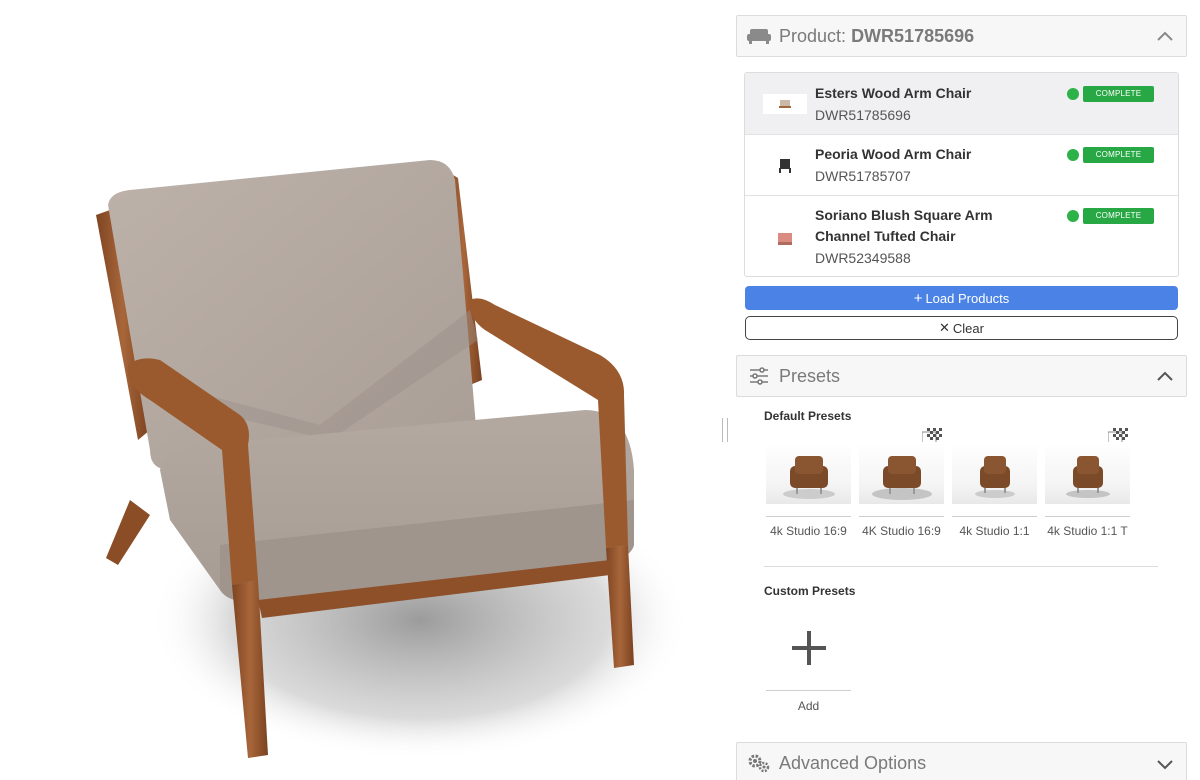 Image resolution: width=1200 pixels, height=780 pixels. I want to click on product-section-title: Product: DWR51785696, so click(876, 36).